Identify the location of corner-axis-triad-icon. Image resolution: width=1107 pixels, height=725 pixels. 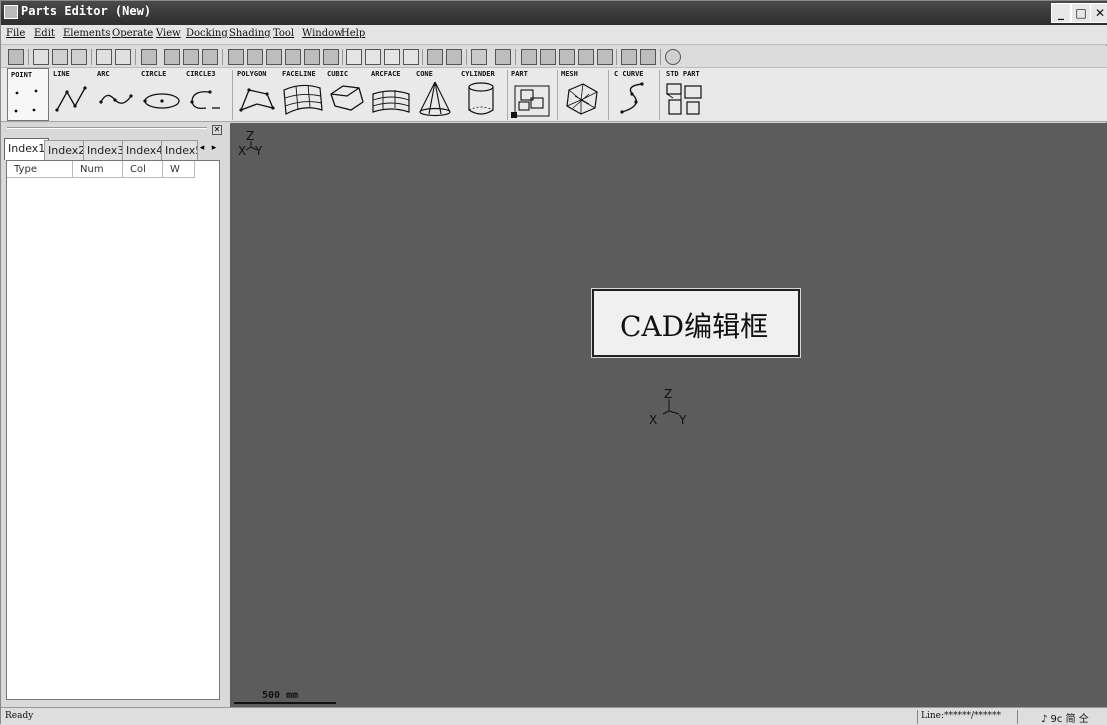
(252, 146).